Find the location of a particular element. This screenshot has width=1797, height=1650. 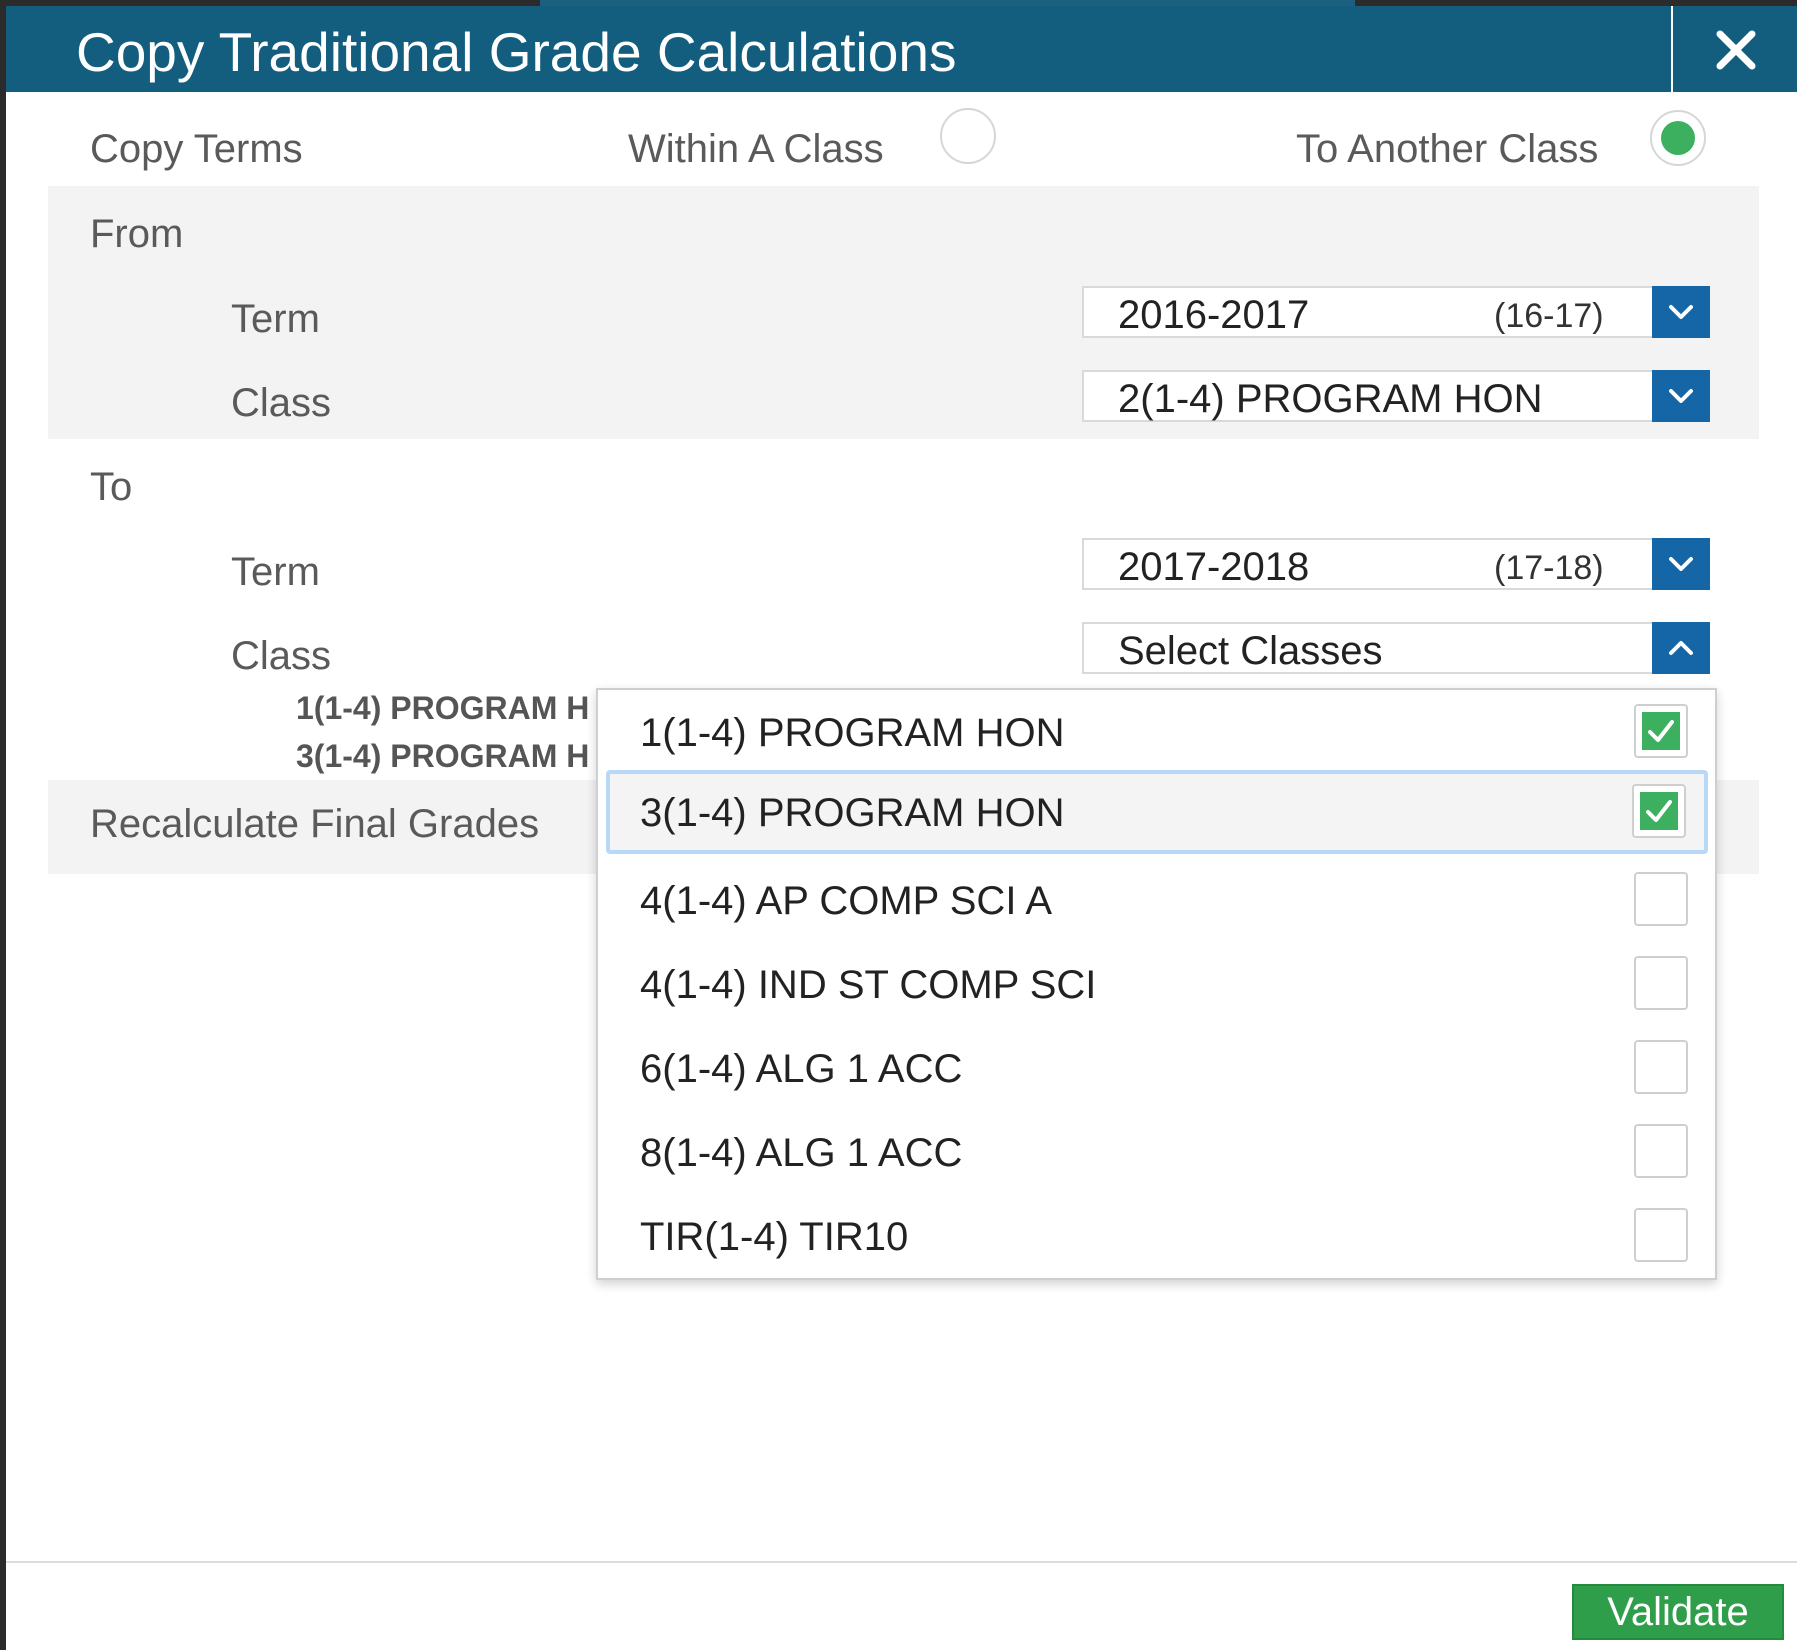

from-class-dropdown-toggle is located at coordinates (1681, 396).